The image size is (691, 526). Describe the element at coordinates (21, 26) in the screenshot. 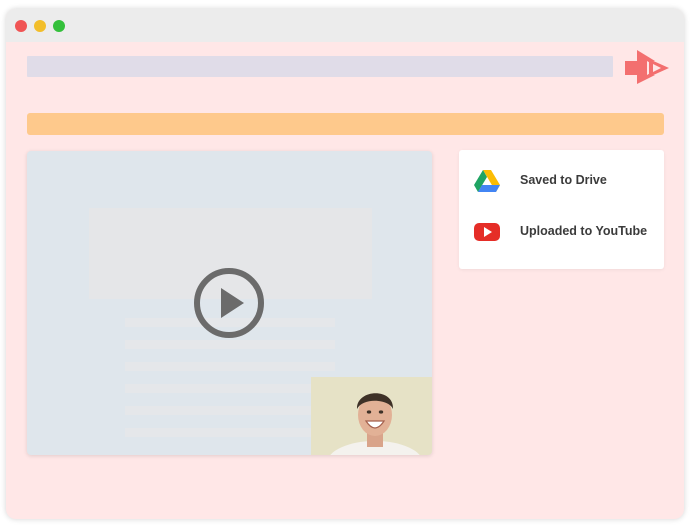

I see `close-window-button` at that location.